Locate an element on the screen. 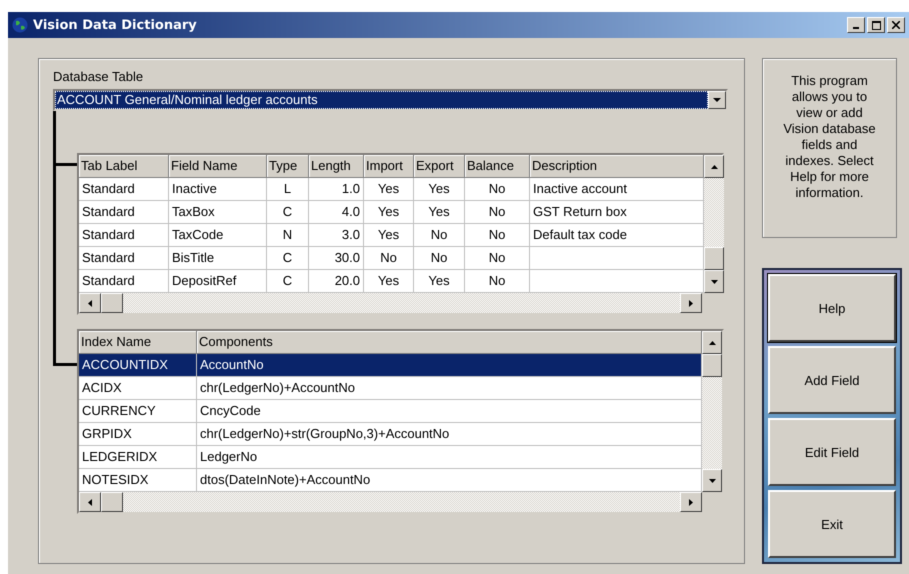 This screenshot has height=574, width=909. action-button: Exit is located at coordinates (832, 524).